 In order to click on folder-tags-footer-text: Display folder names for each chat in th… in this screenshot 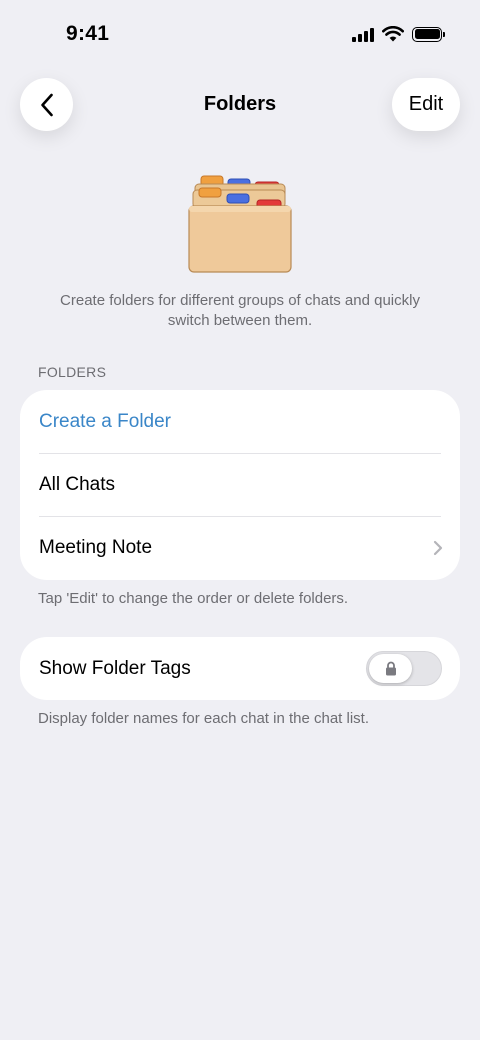, I will do `click(203, 718)`.